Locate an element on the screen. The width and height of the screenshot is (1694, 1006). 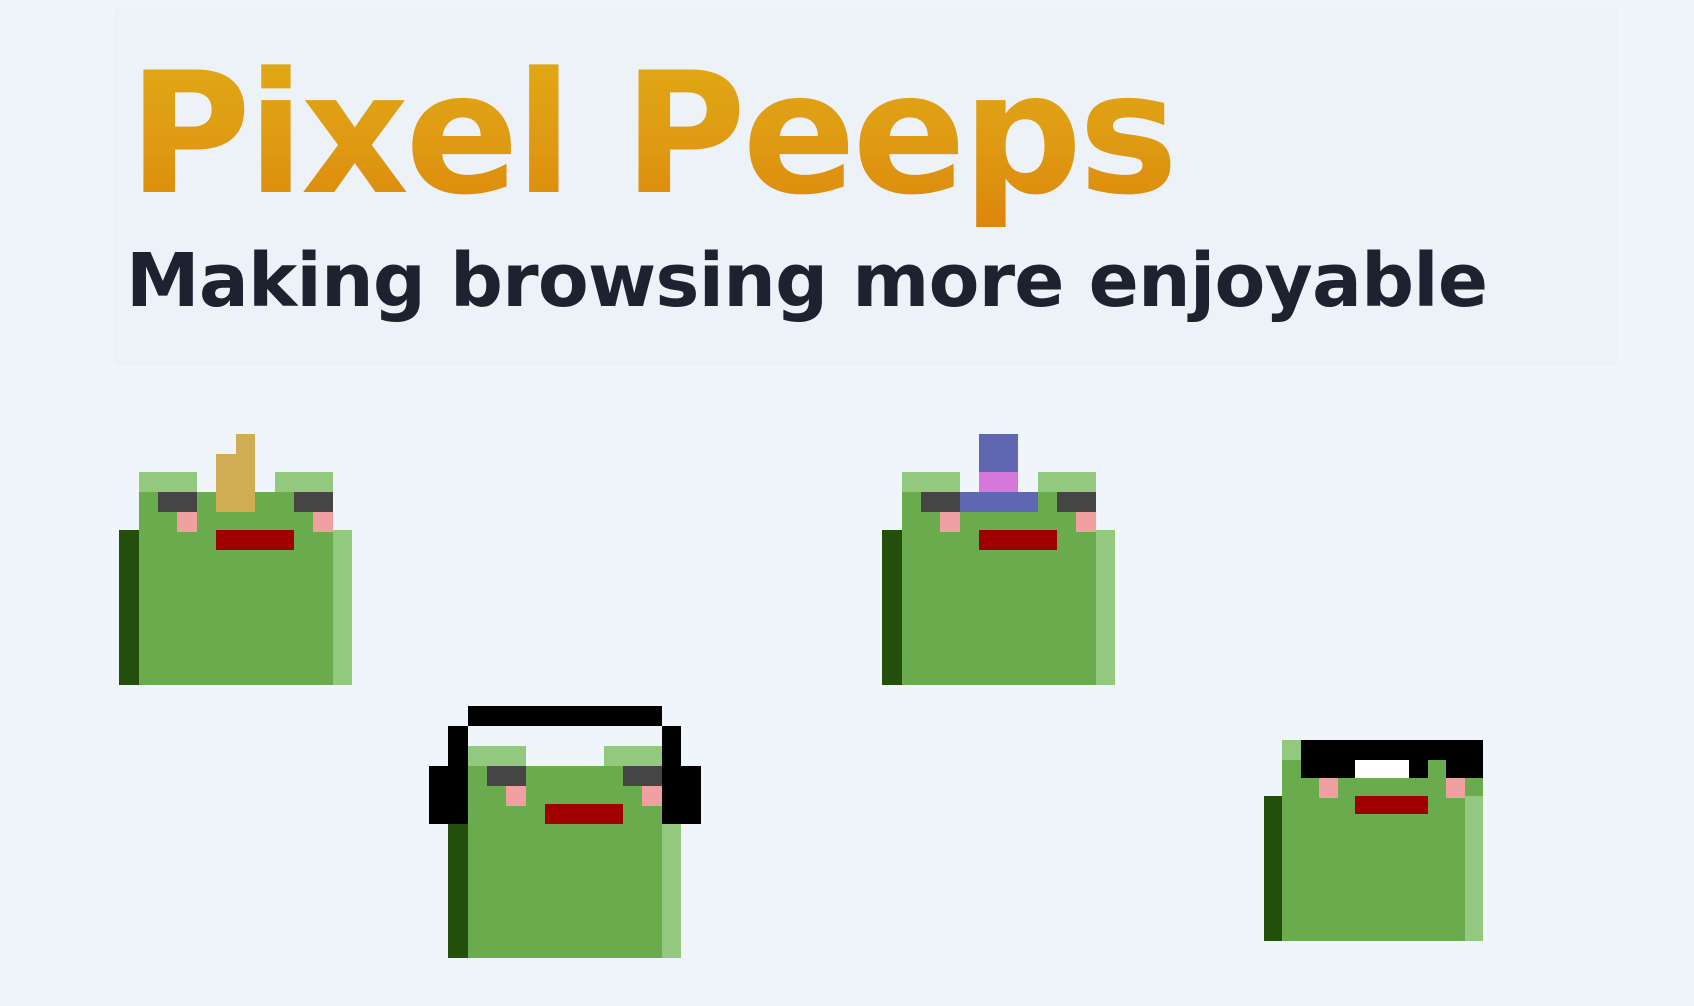
frog-sunglasses-pet is located at coordinates (1373, 840).